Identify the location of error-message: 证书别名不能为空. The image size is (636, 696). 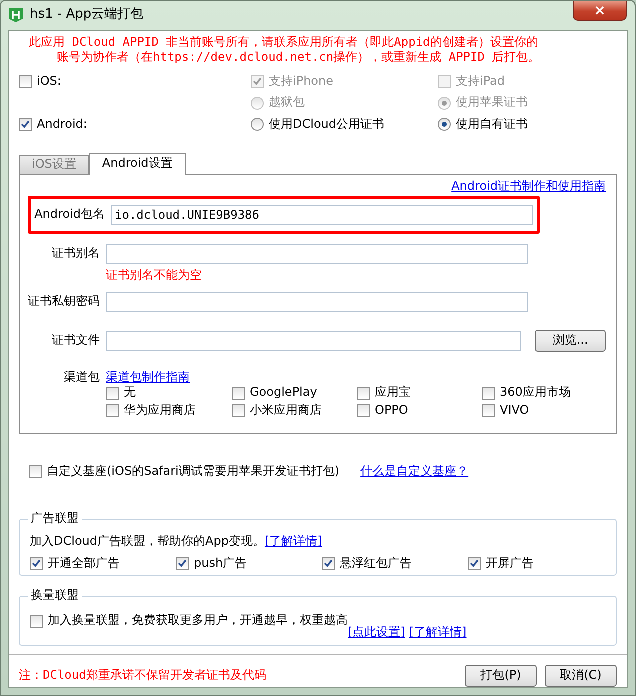
(154, 276).